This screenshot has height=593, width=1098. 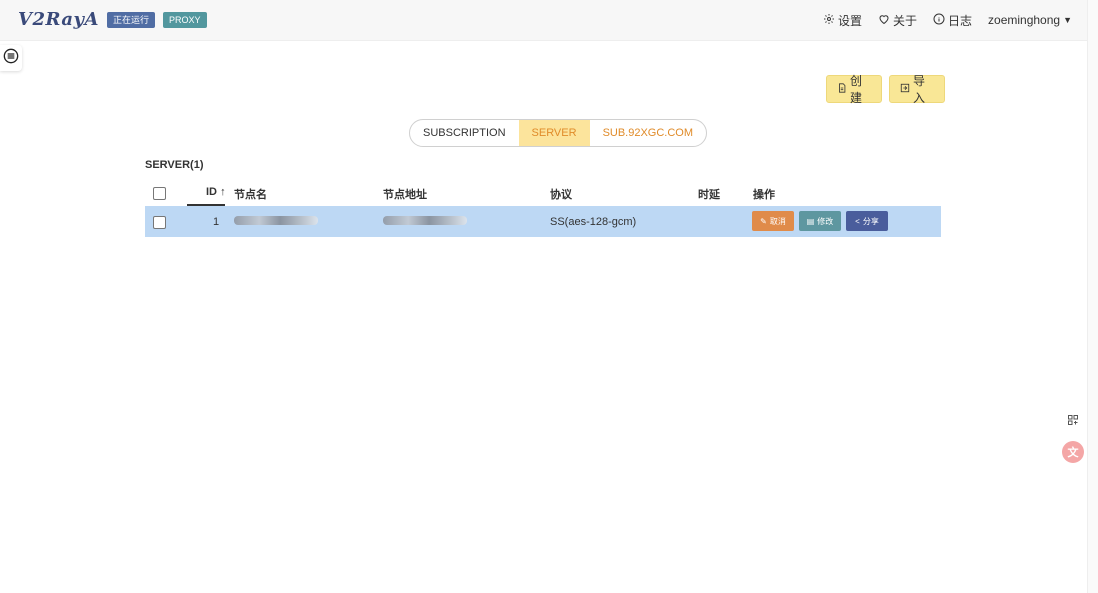 I want to click on arrow-up-icon: ↑, so click(x=223, y=192).